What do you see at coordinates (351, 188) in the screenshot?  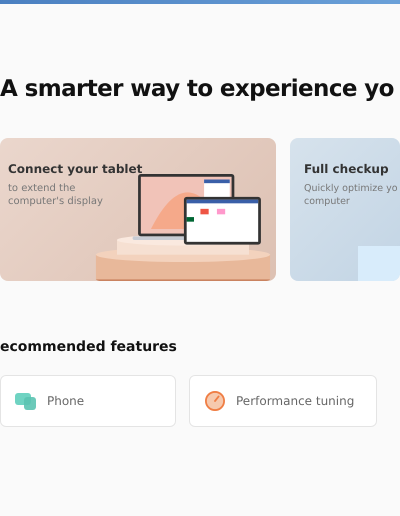 I see `card-description: Quickly optimize yo` at bounding box center [351, 188].